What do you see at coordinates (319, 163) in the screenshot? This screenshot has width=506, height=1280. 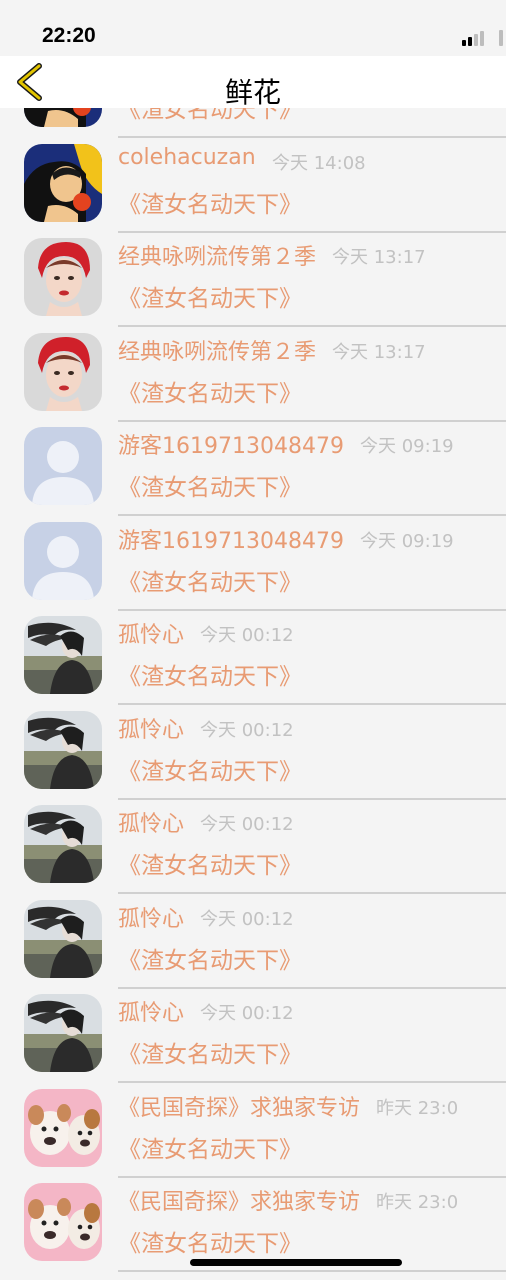 I see `timestamp: 今天 14:08` at bounding box center [319, 163].